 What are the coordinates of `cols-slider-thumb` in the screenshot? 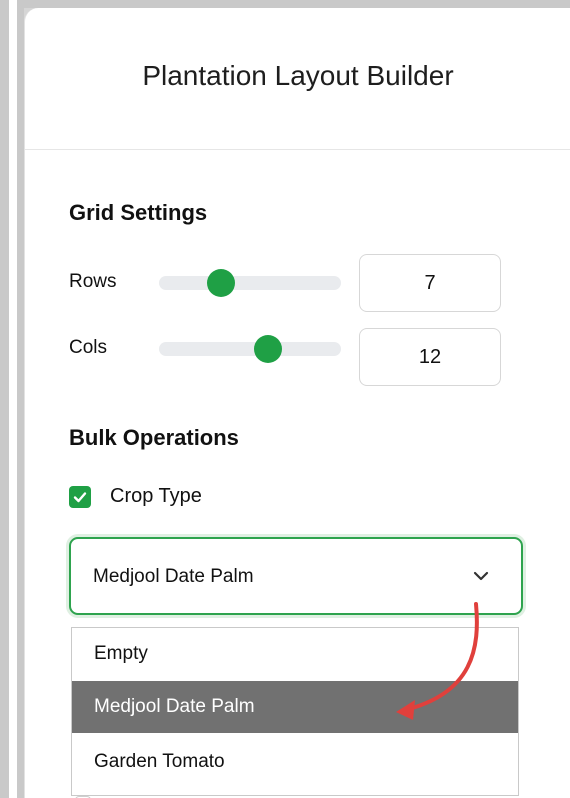 It's located at (268, 349).